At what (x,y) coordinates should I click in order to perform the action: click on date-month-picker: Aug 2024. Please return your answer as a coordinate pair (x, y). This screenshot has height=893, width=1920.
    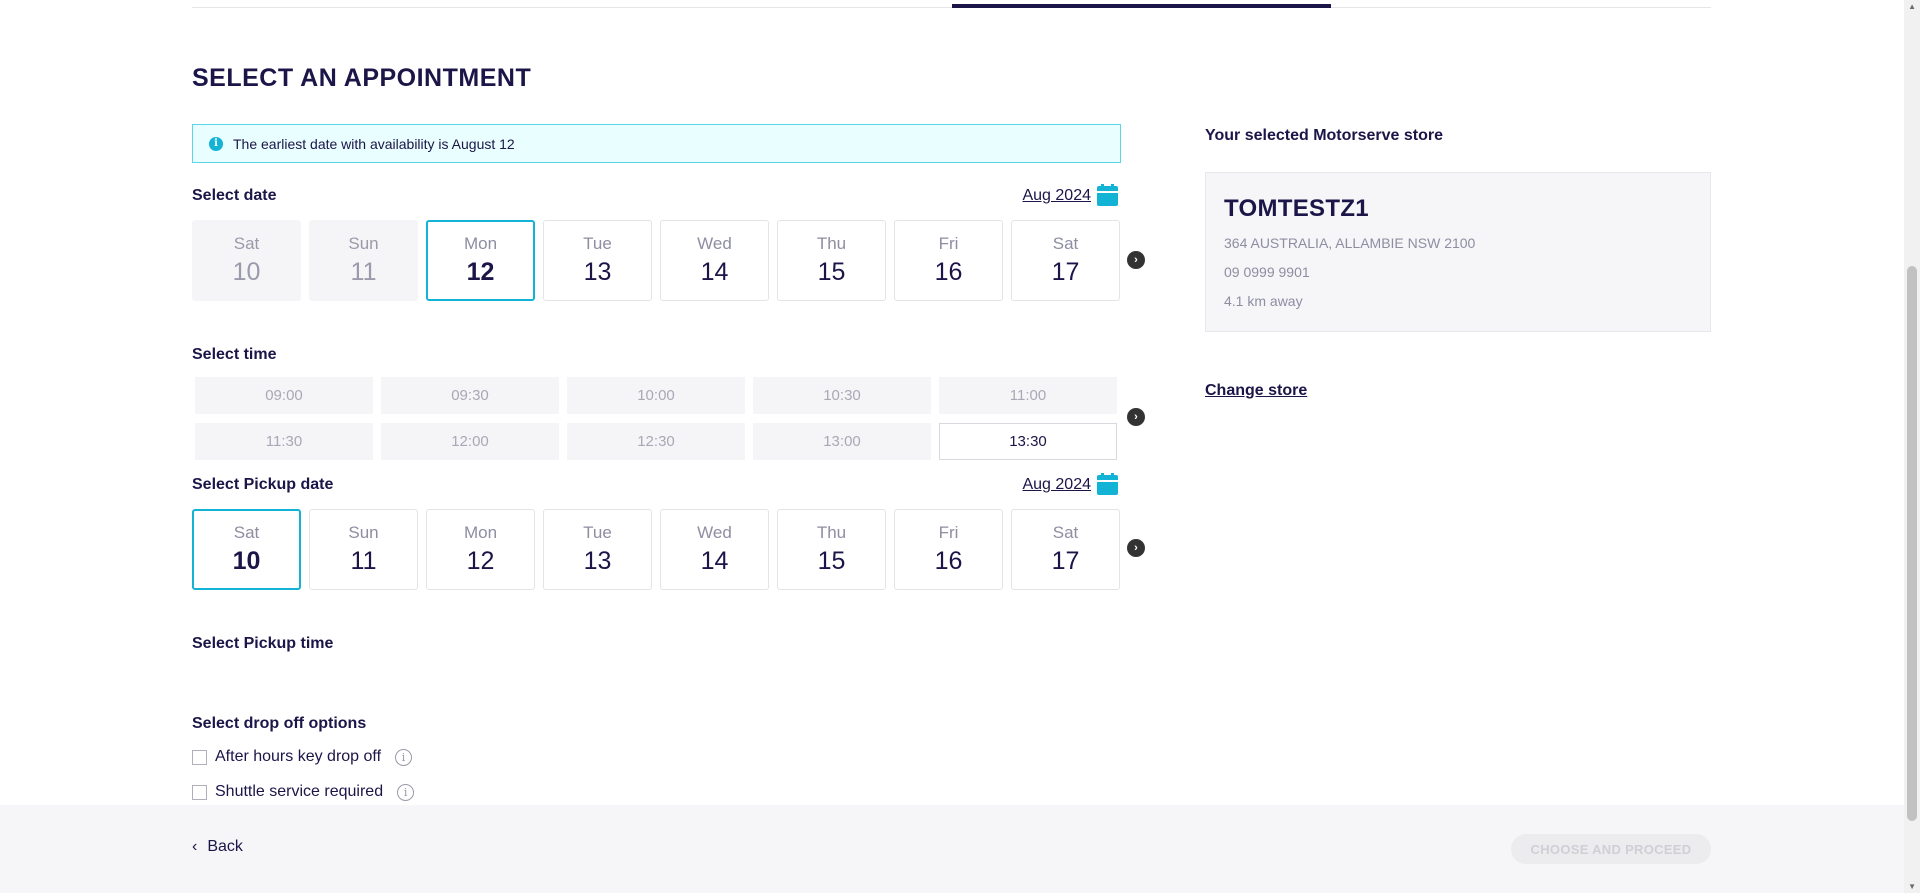
    Looking at the image, I should click on (1059, 197).